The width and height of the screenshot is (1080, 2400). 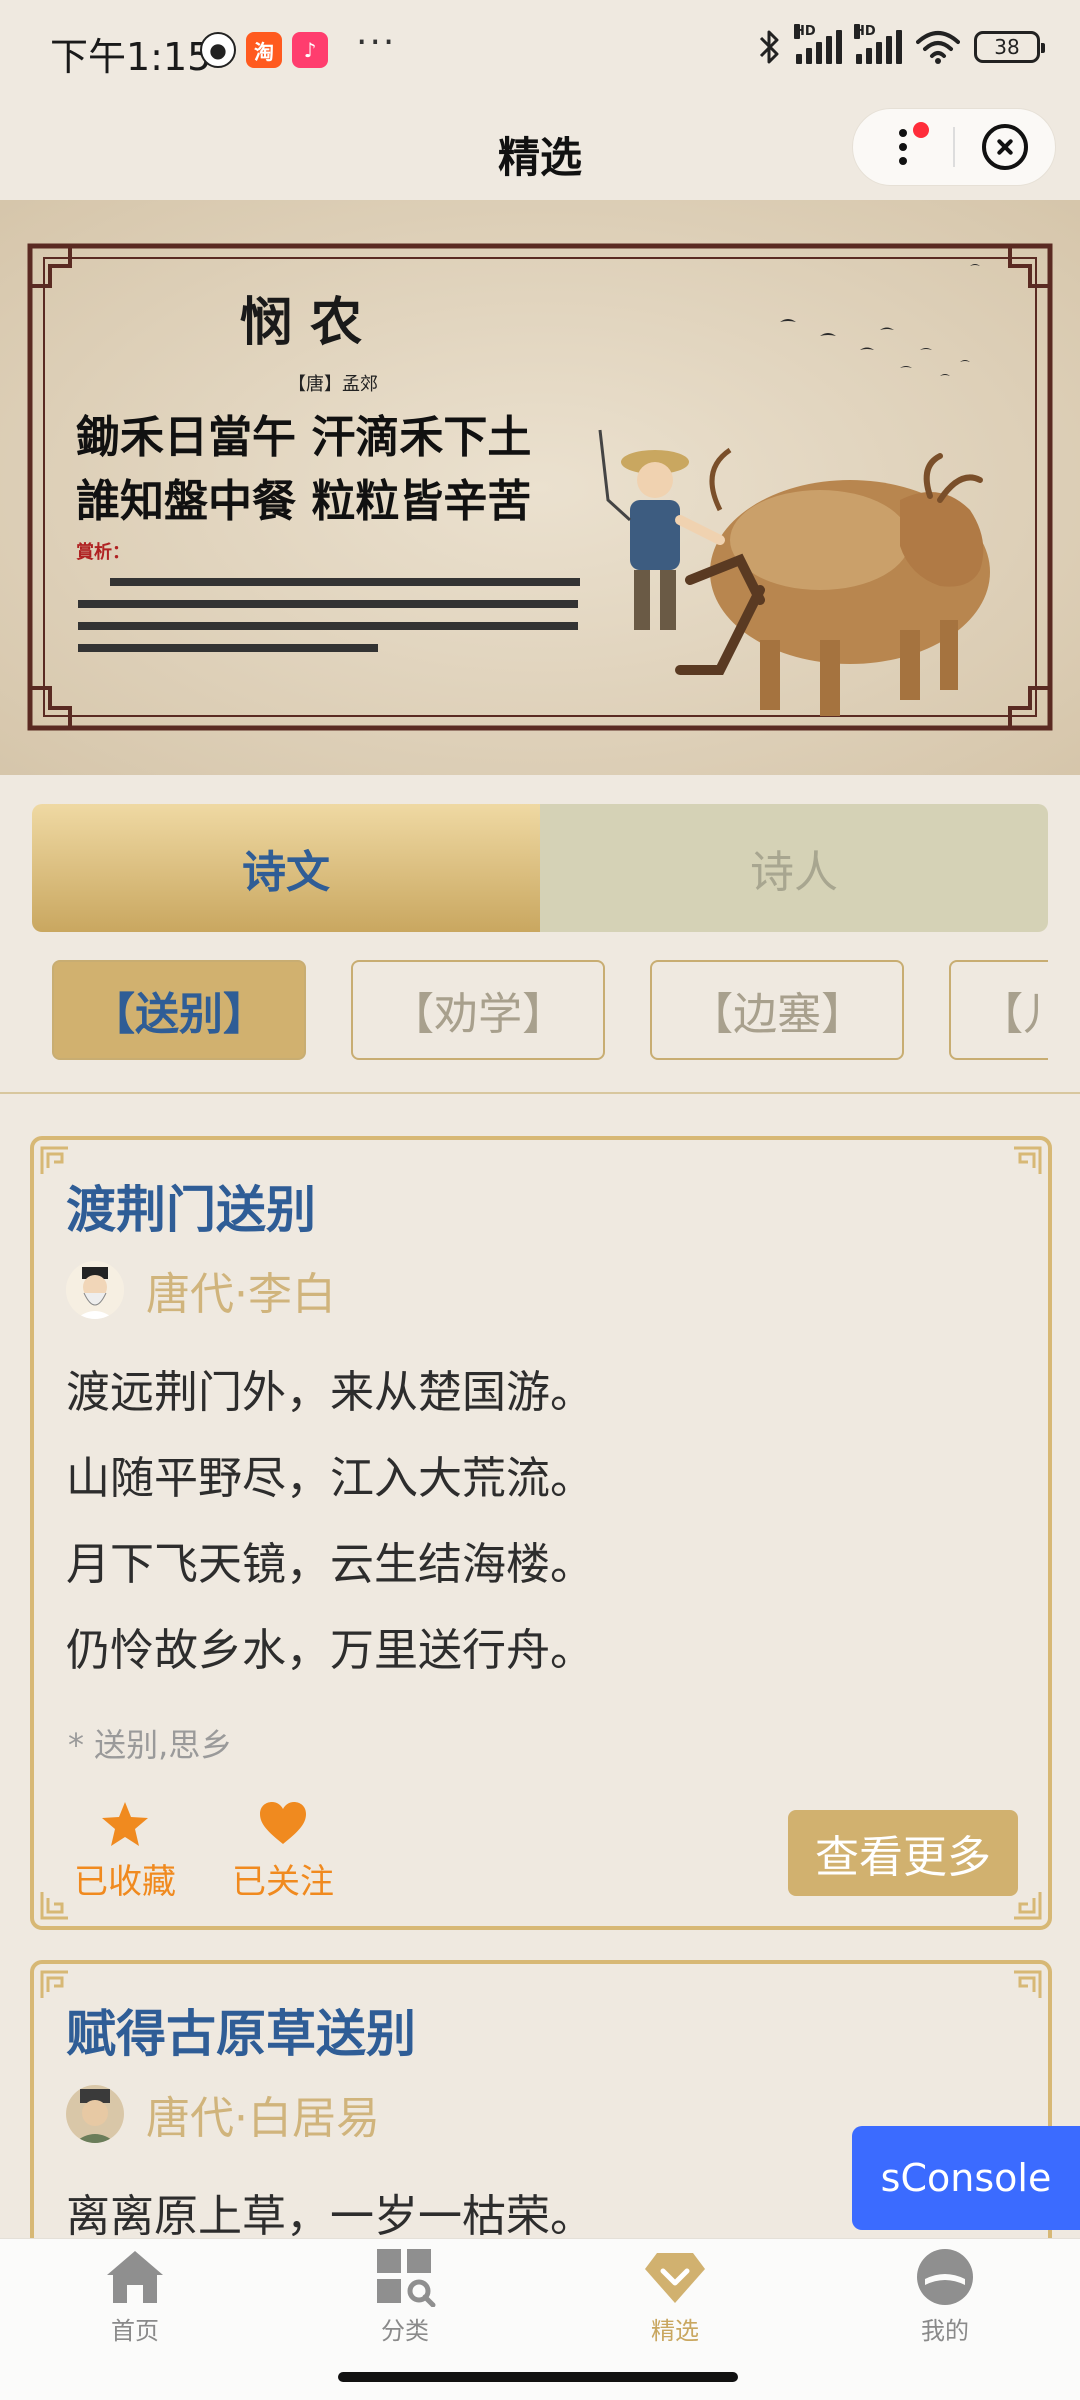 What do you see at coordinates (769, 47) in the screenshot?
I see `bluetooth-icon` at bounding box center [769, 47].